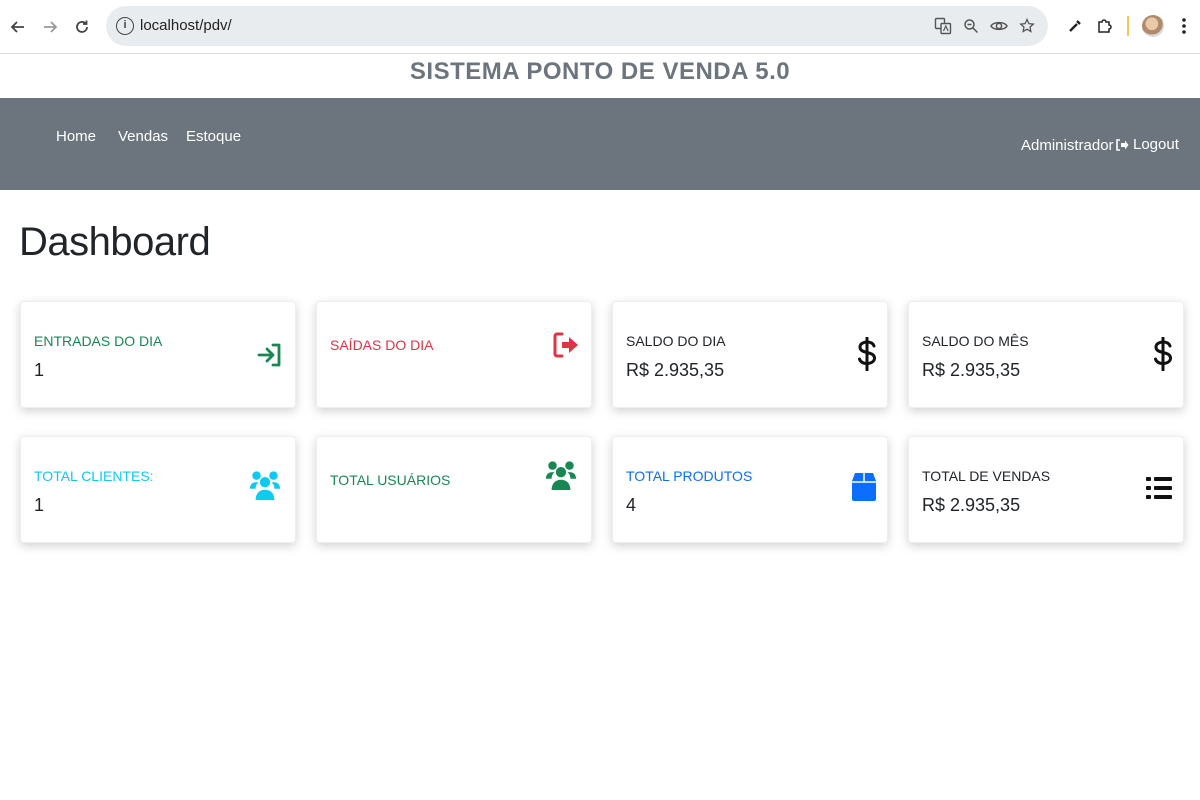  I want to click on logout-link: Logout, so click(1147, 144).